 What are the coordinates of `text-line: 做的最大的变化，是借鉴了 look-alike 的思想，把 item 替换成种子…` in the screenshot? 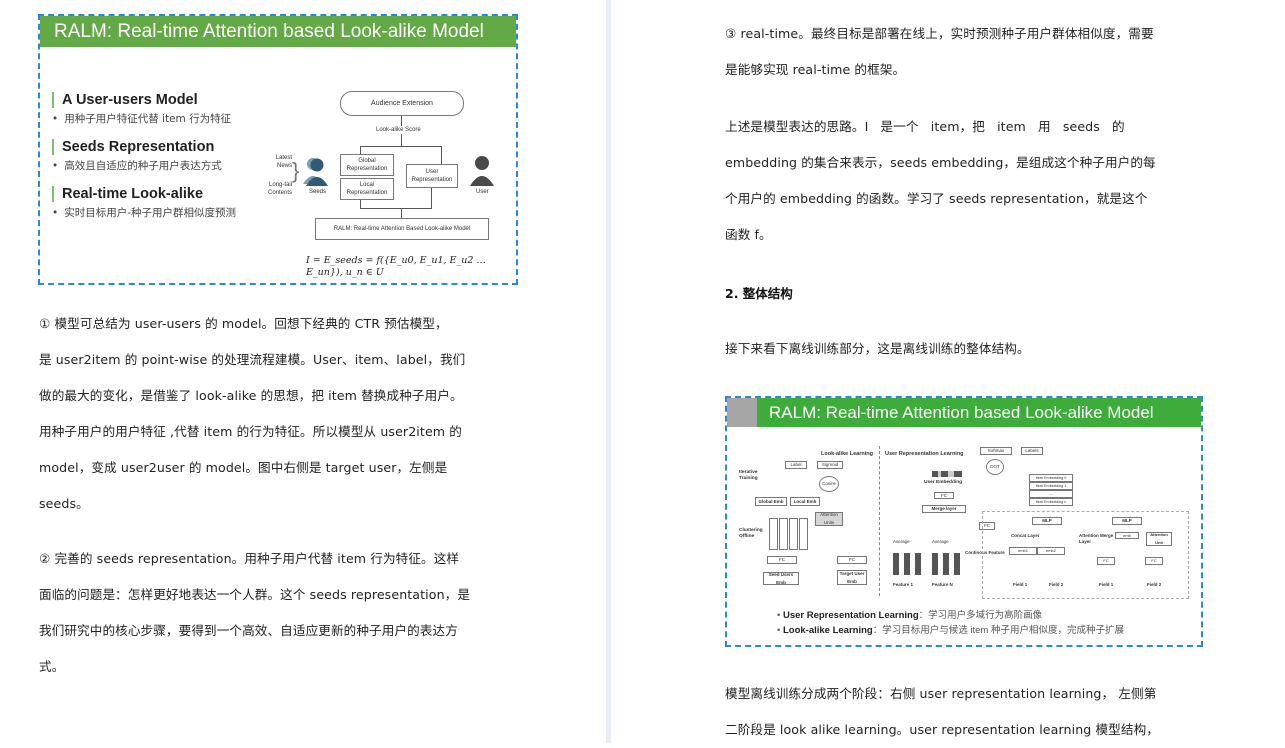 It's located at (251, 395).